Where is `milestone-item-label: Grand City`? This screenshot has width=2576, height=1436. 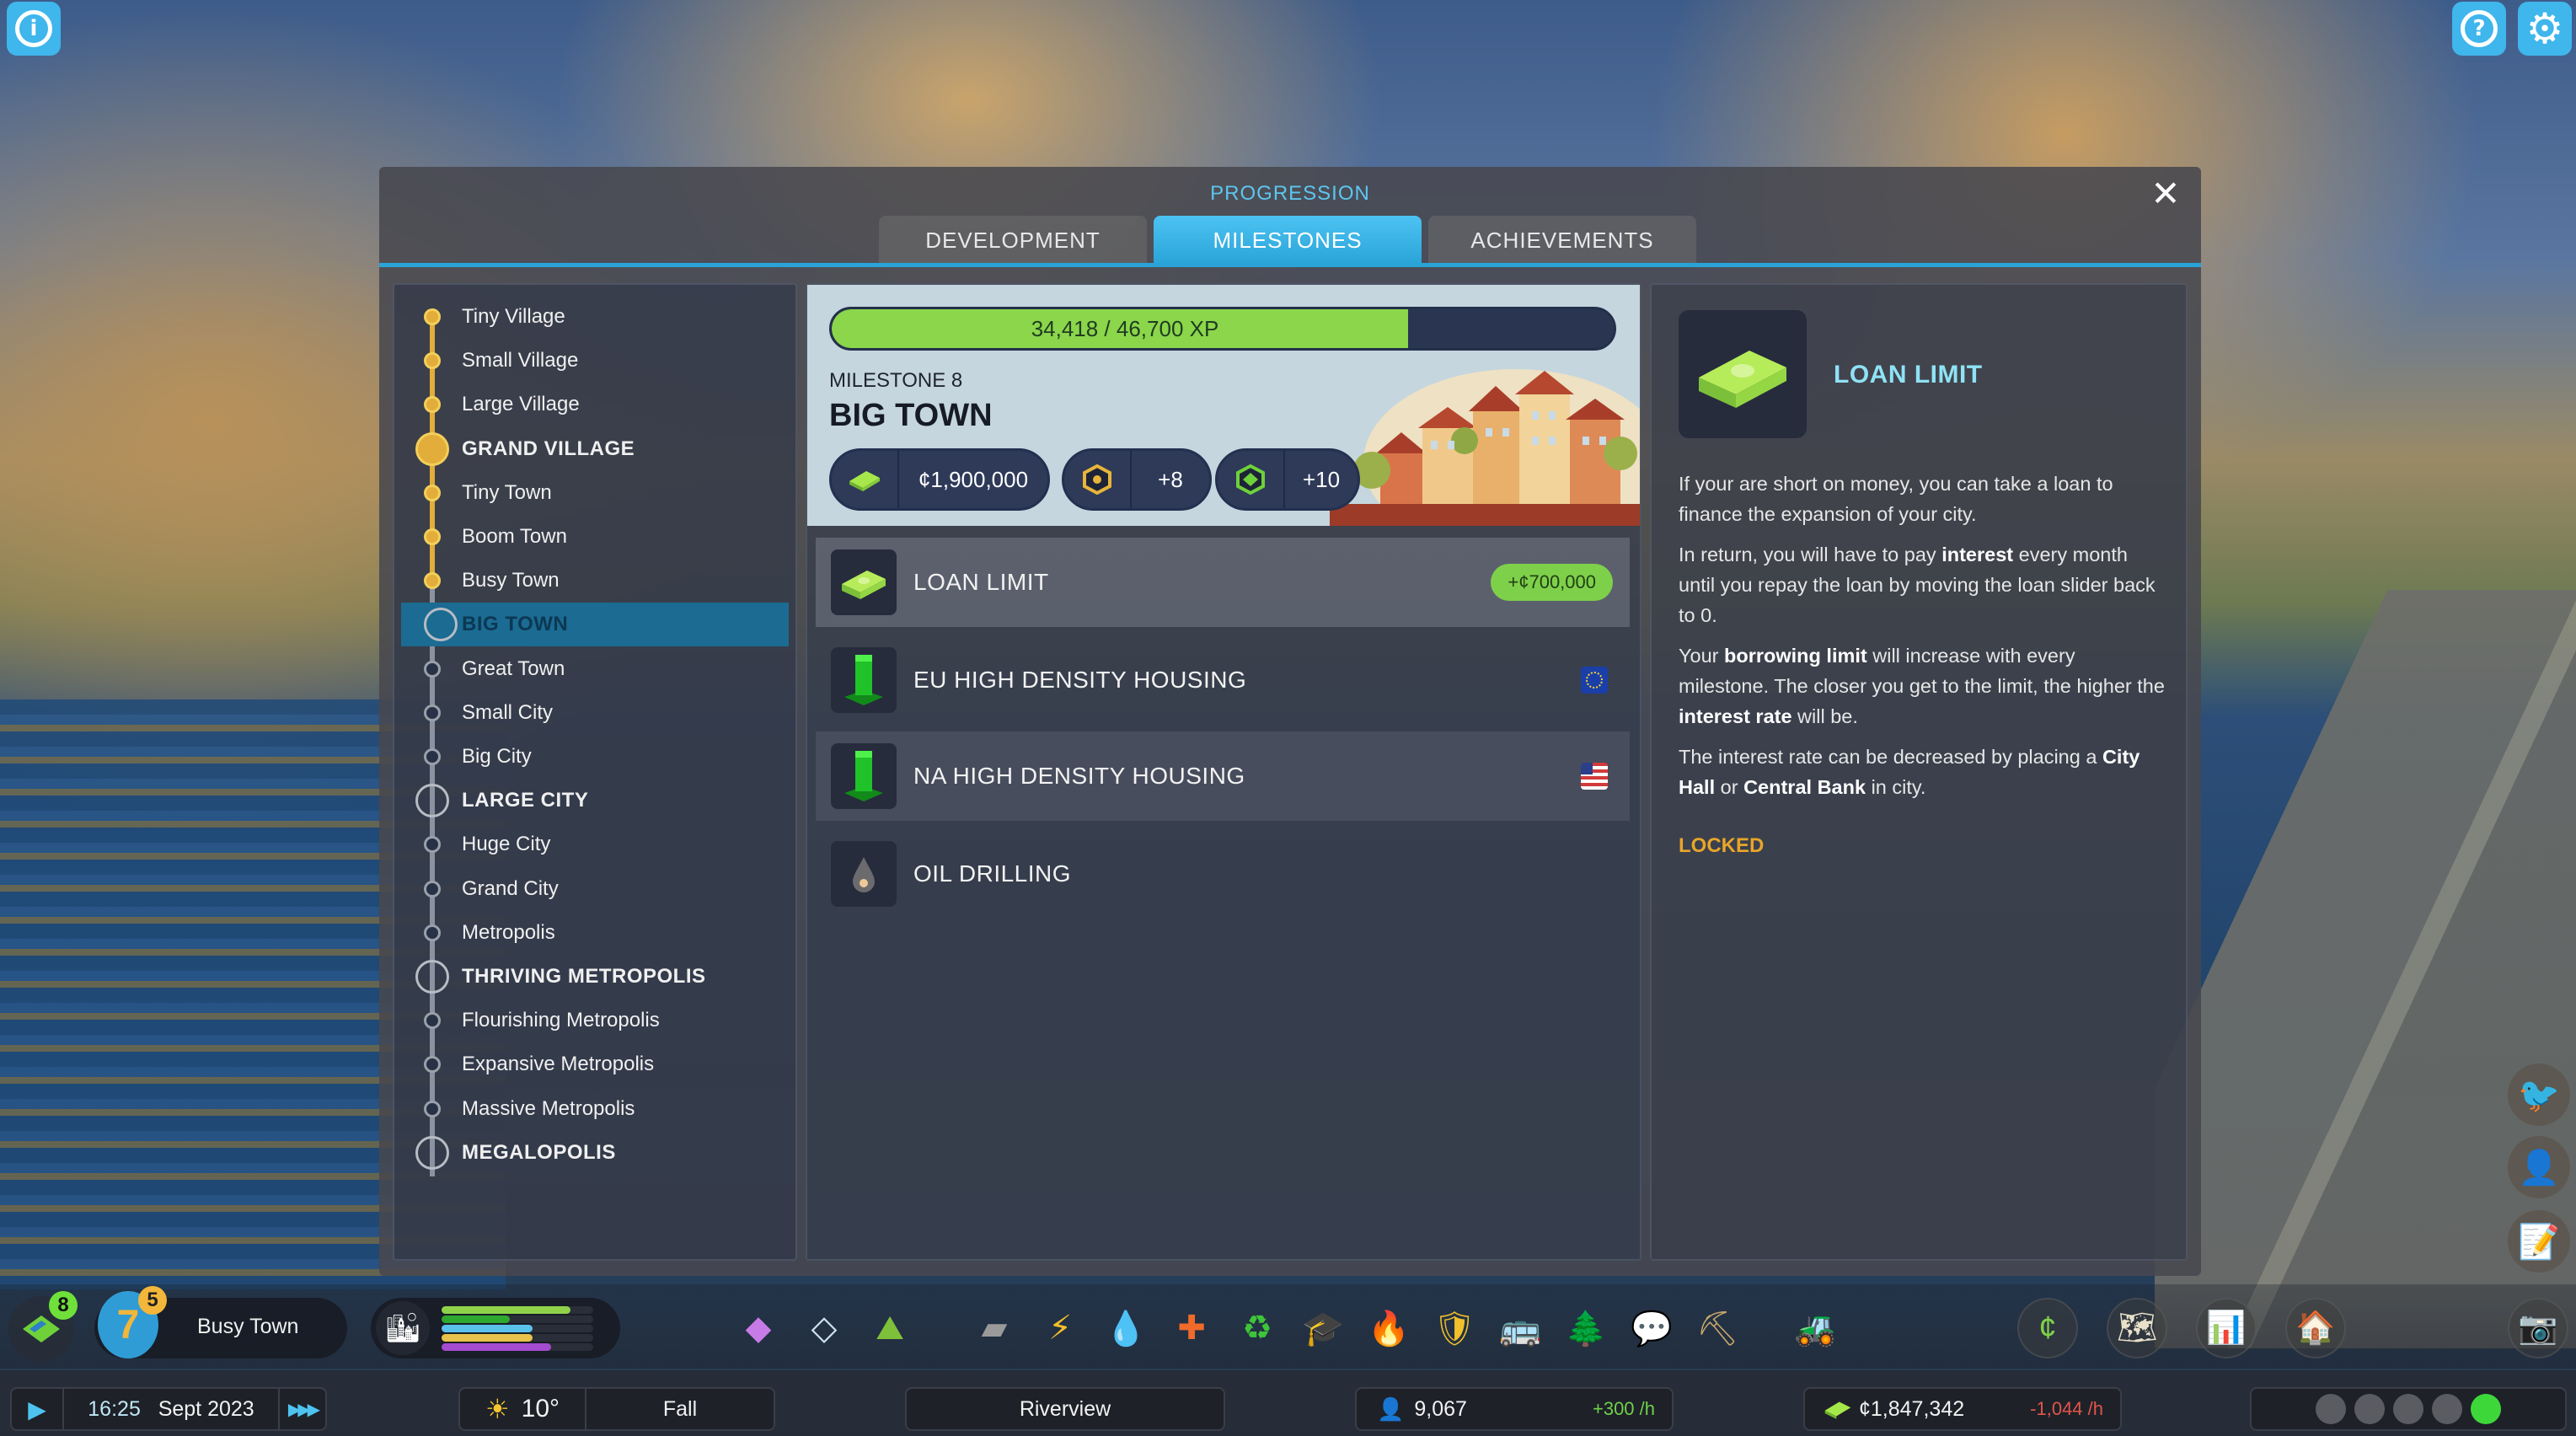 milestone-item-label: Grand City is located at coordinates (510, 888).